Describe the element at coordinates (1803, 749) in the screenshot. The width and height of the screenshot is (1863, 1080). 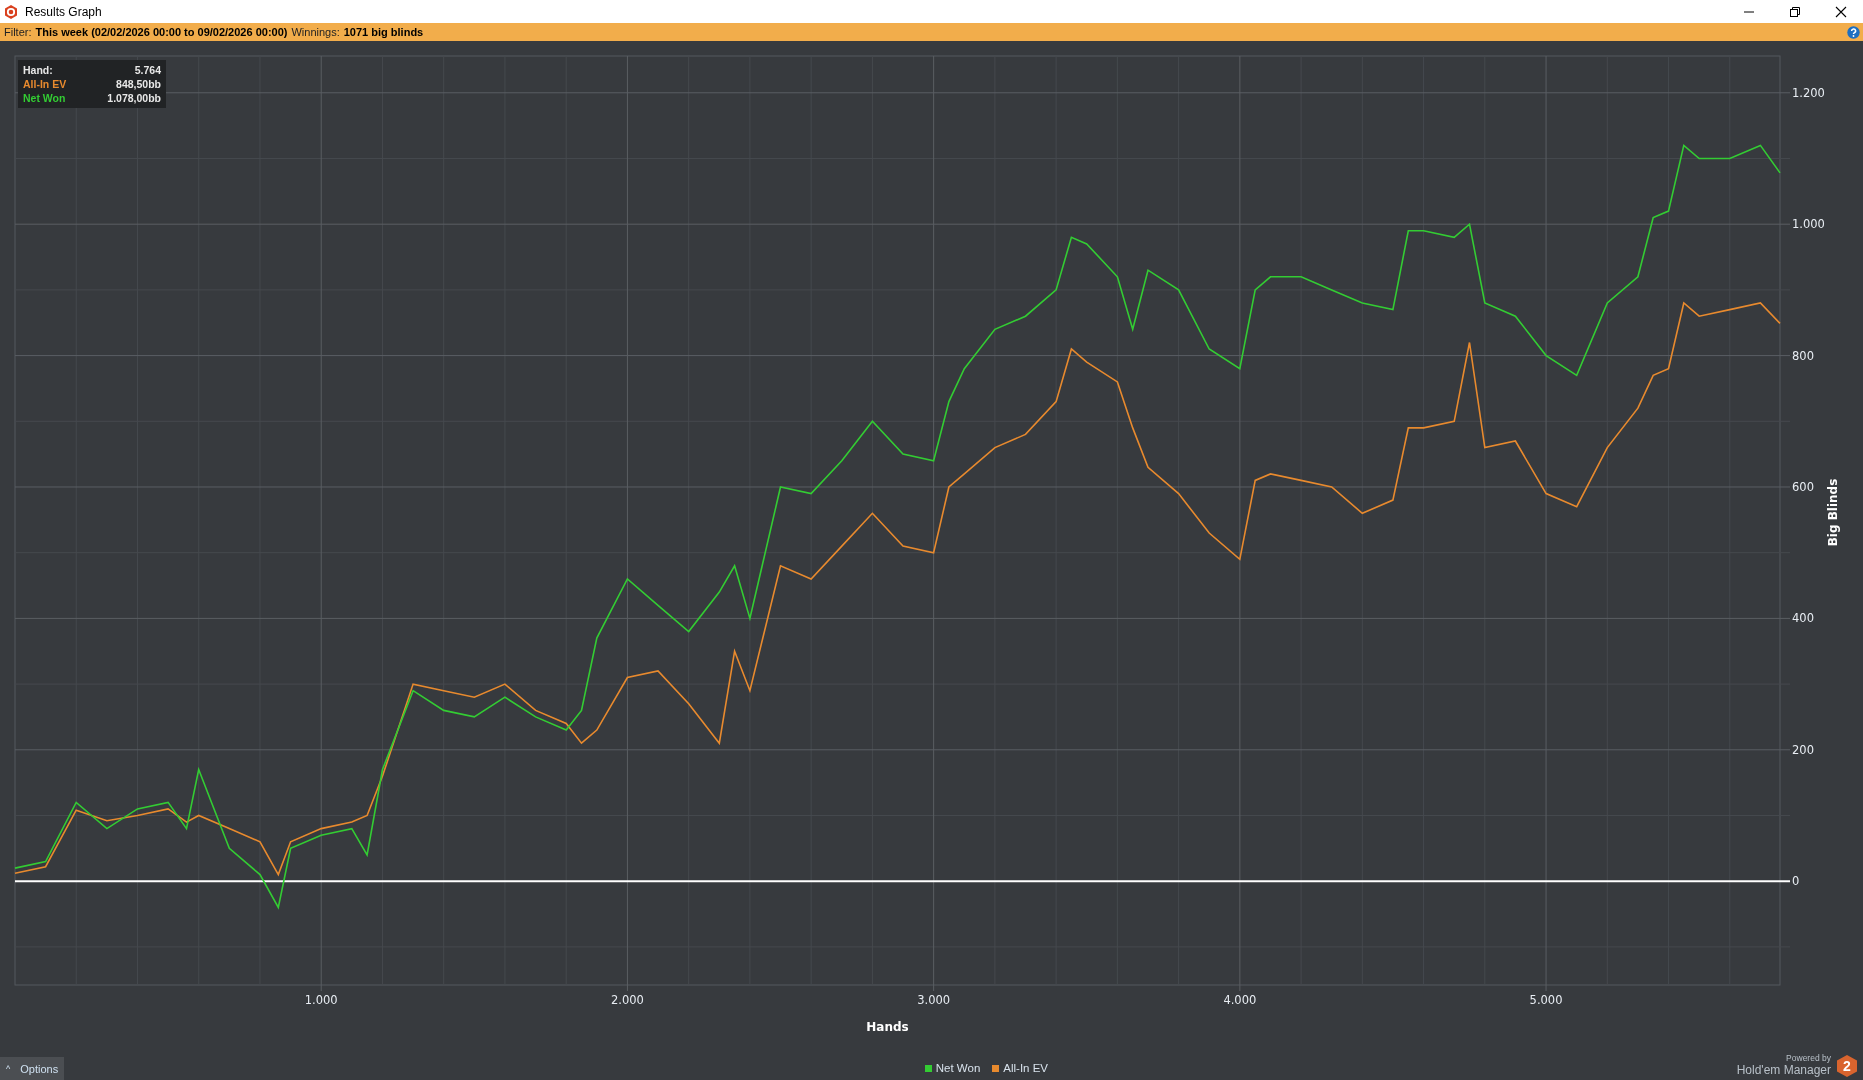
I see `y-tick-label: 200` at that location.